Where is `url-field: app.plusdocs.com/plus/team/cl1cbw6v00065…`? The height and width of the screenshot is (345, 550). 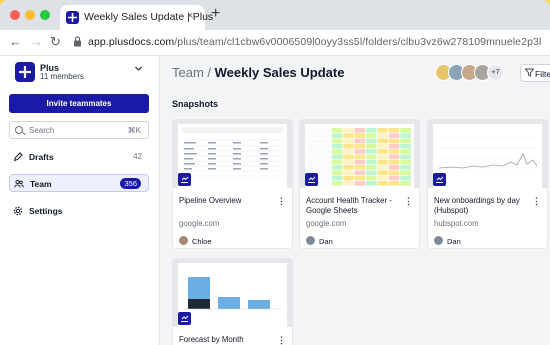 url-field: app.plusdocs.com/plus/team/cl1cbw6v00065… is located at coordinates (314, 42).